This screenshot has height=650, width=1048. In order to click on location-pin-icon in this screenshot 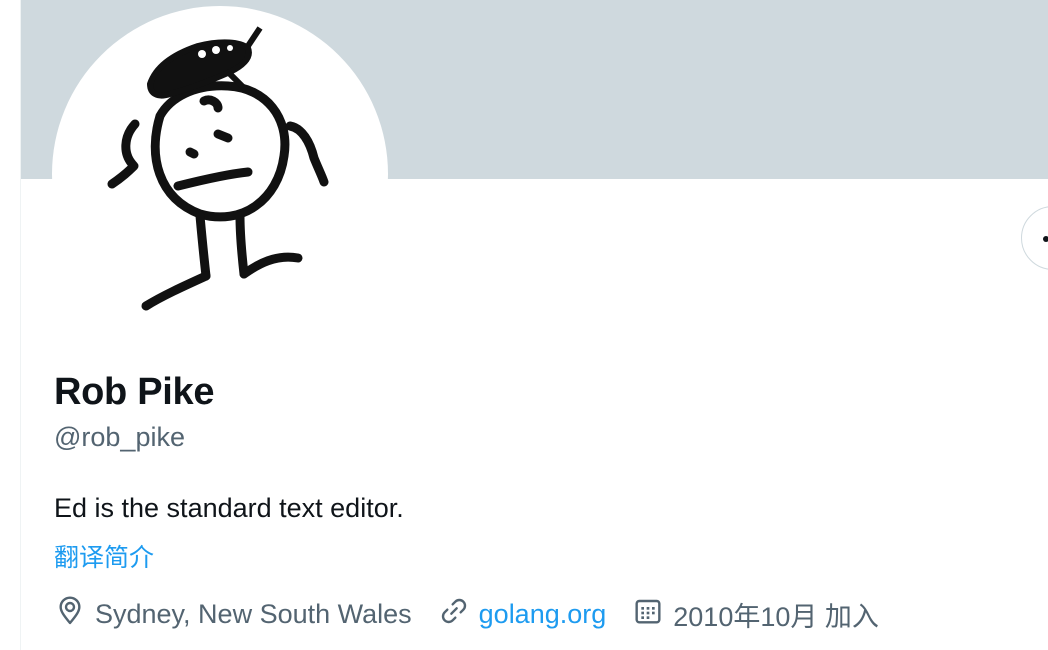, I will do `click(74, 614)`.